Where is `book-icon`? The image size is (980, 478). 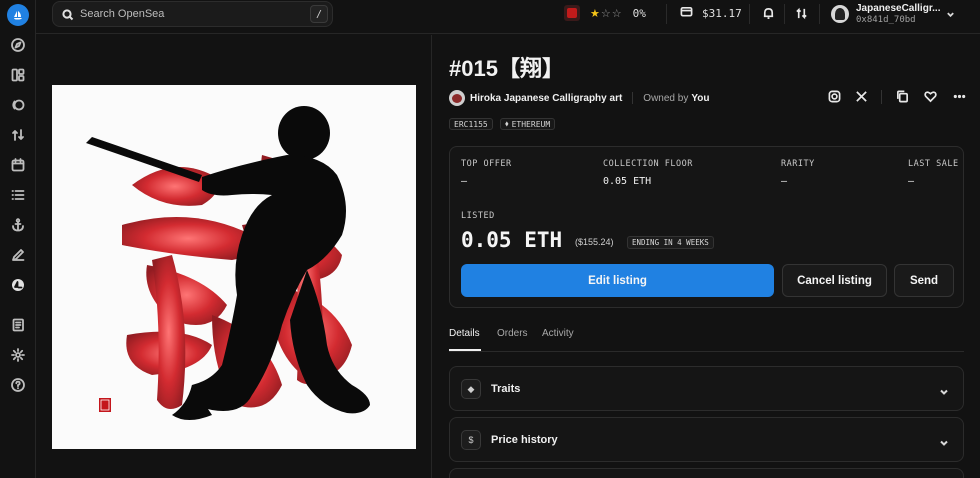
book-icon is located at coordinates (18, 325).